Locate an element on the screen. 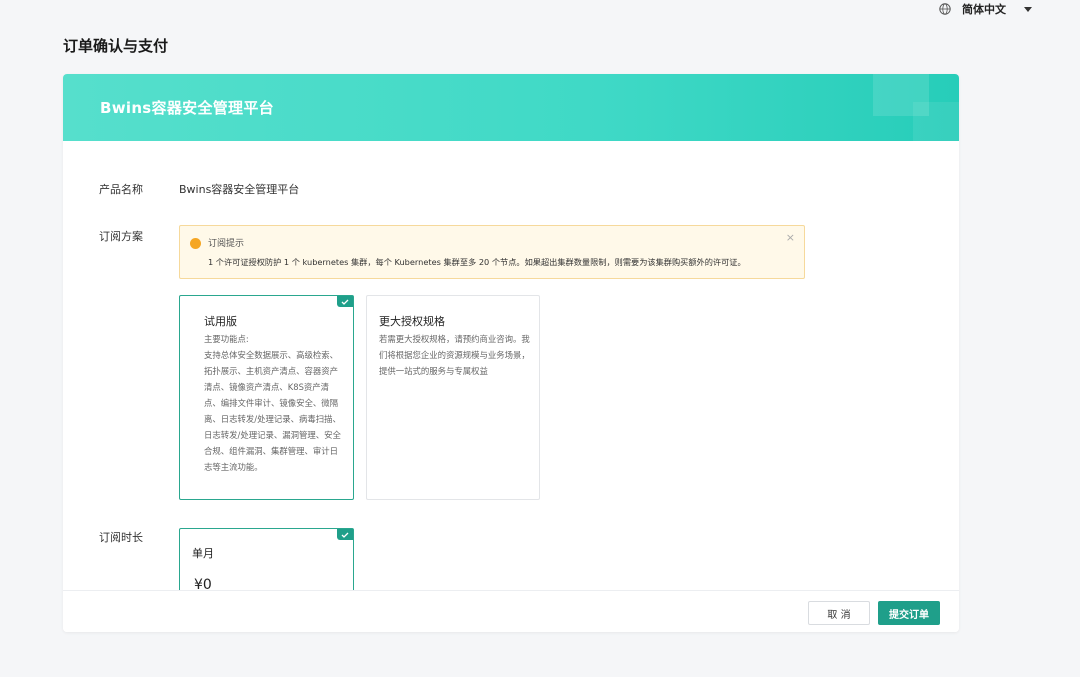 The image size is (1080, 677). plan-desc-title: 主要功能点: is located at coordinates (226, 339).